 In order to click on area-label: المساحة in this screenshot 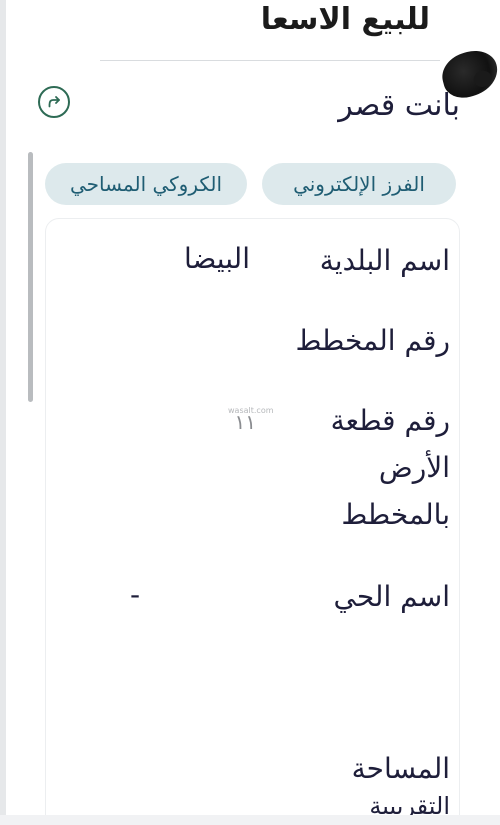, I will do `click(400, 768)`.